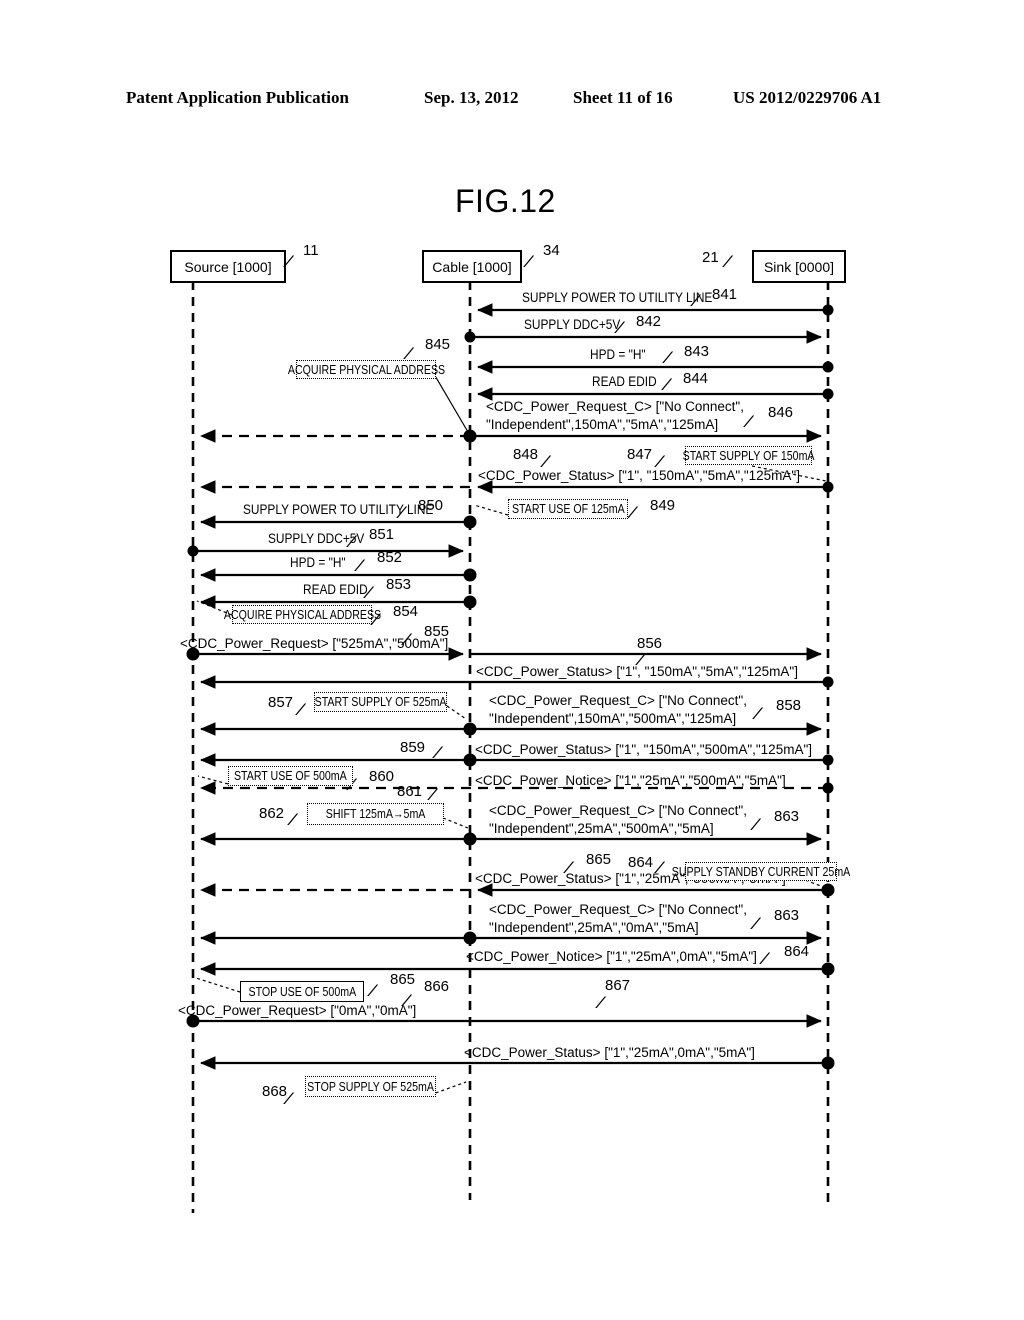 The height and width of the screenshot is (1320, 1024). I want to click on action-label-857: START SUPPLY OF 525mA, so click(380, 702).